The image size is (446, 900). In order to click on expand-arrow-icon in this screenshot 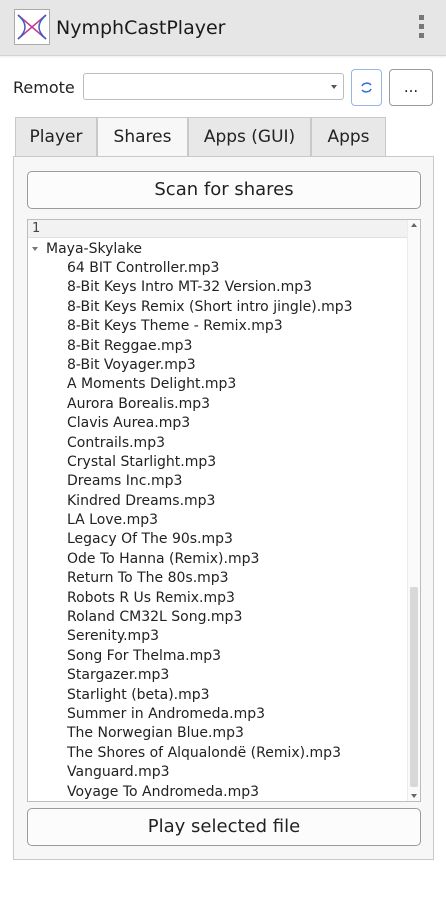, I will do `click(35, 249)`.